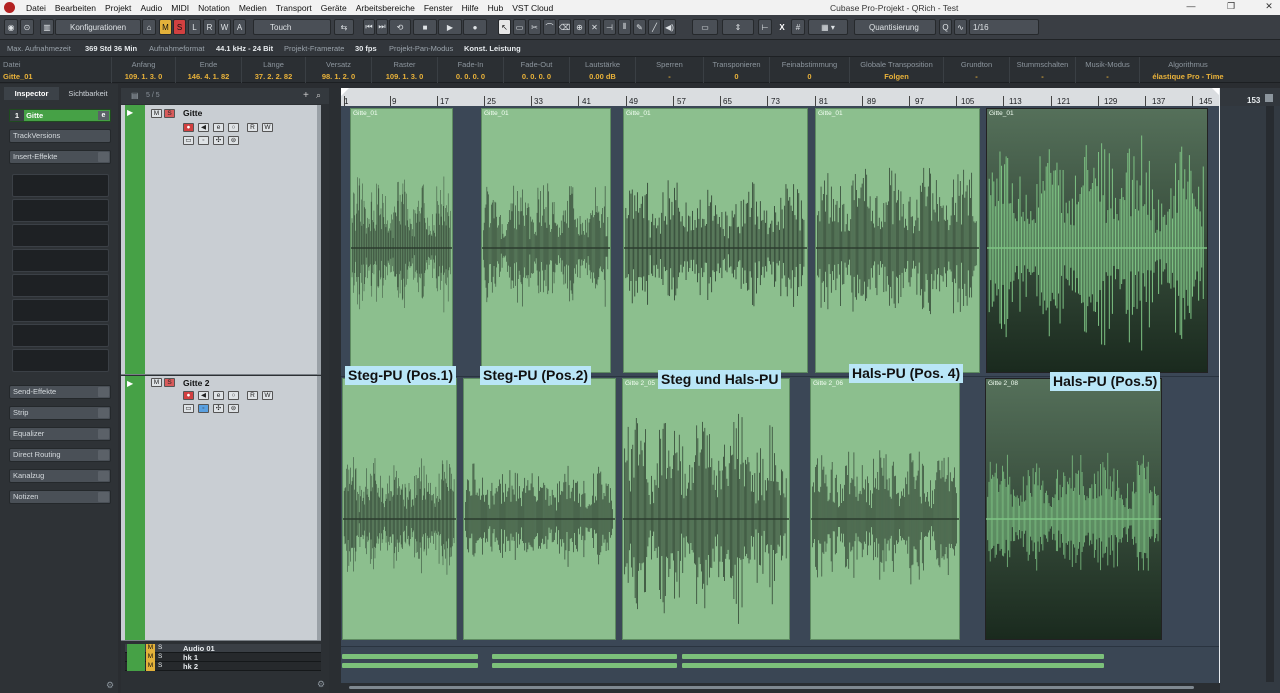  I want to click on mode-button-s: S, so click(179, 27).